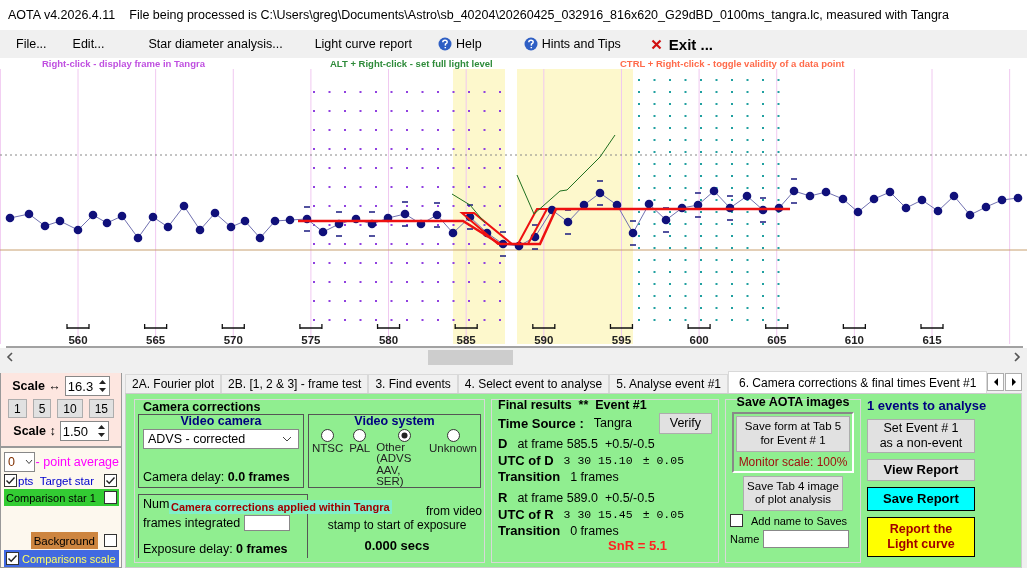 The width and height of the screenshot is (1027, 568). What do you see at coordinates (360, 448) in the screenshot?
I see `radio-label: PAL` at bounding box center [360, 448].